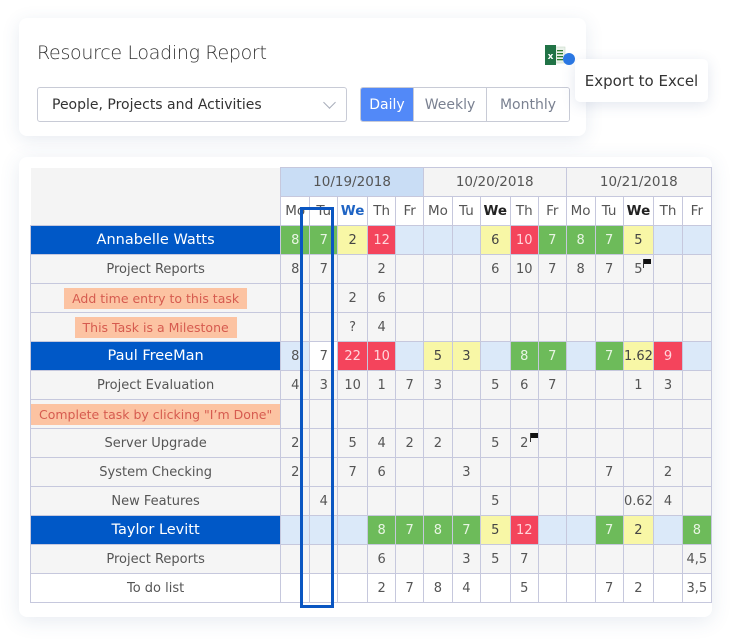 Image resolution: width=730 pixels, height=644 pixels. I want to click on person-name: Taylor Levitt, so click(155, 530).